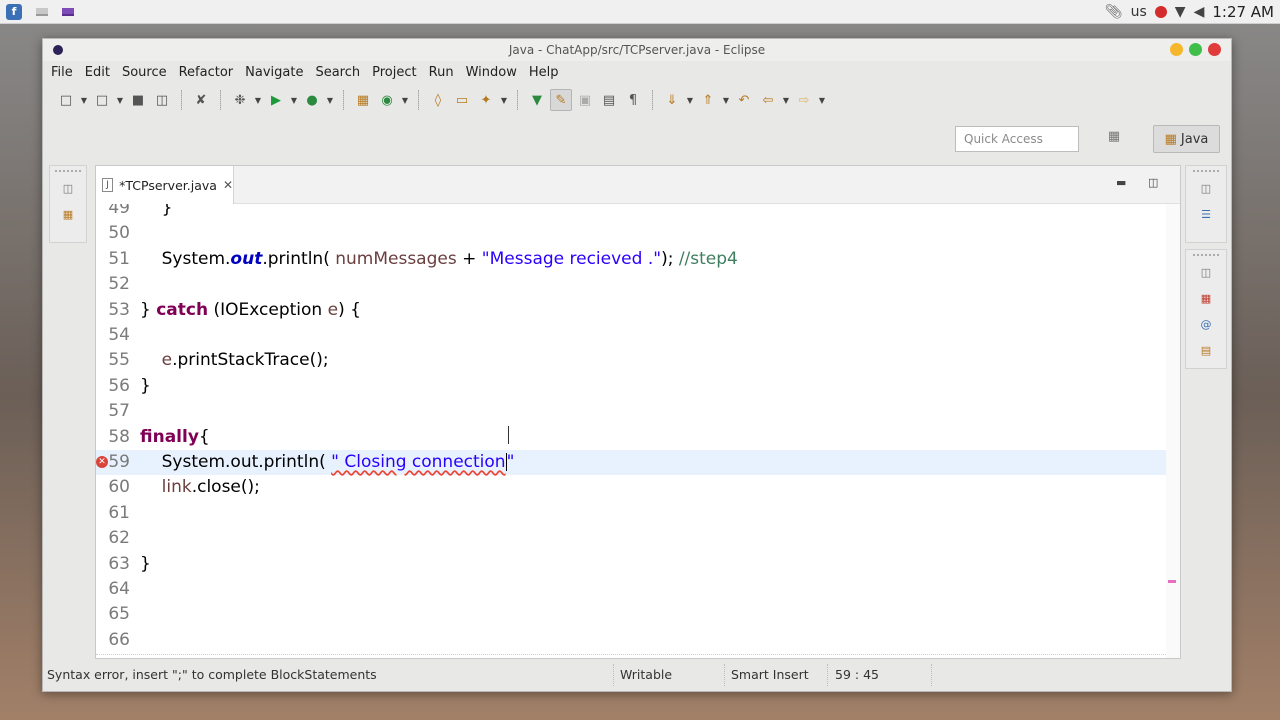 The image size is (1280, 720). I want to click on code-line: 55 e.printStackTrace();, so click(631, 360).